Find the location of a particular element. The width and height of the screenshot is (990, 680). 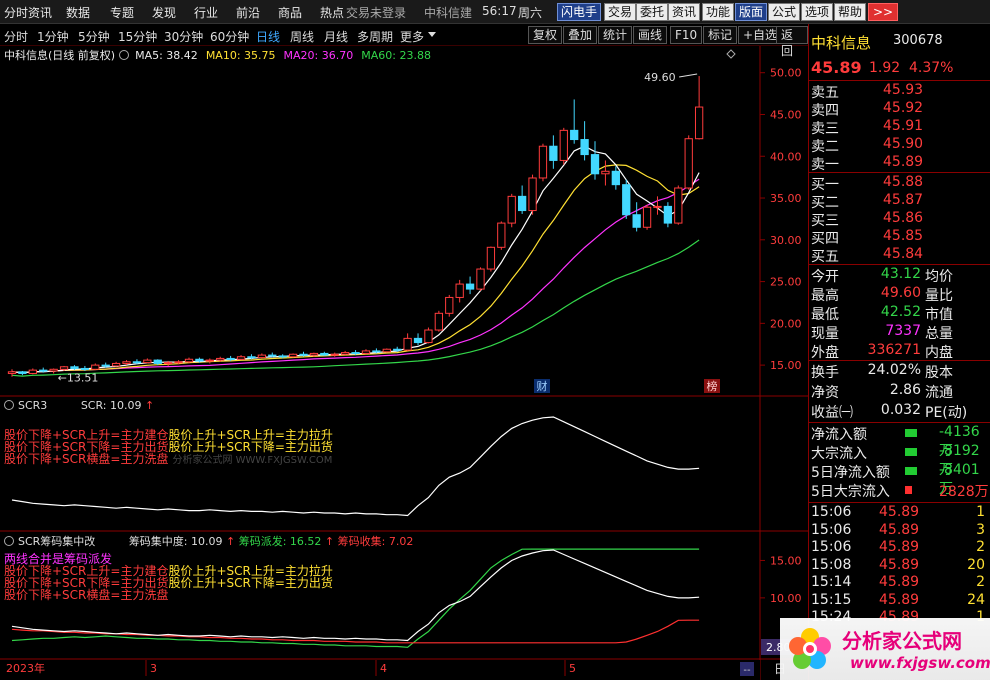

tick-row: 15:15 45.89 24 is located at coordinates (899, 601).